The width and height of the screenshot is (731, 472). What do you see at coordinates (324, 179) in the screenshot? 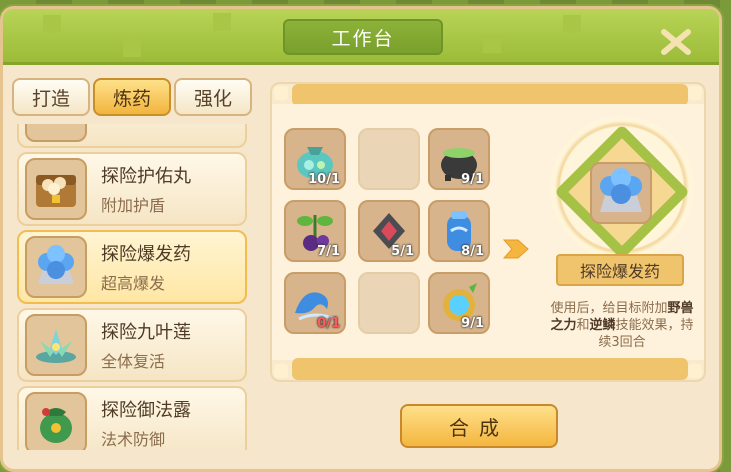
I see `ingredient-count: 10/1` at bounding box center [324, 179].